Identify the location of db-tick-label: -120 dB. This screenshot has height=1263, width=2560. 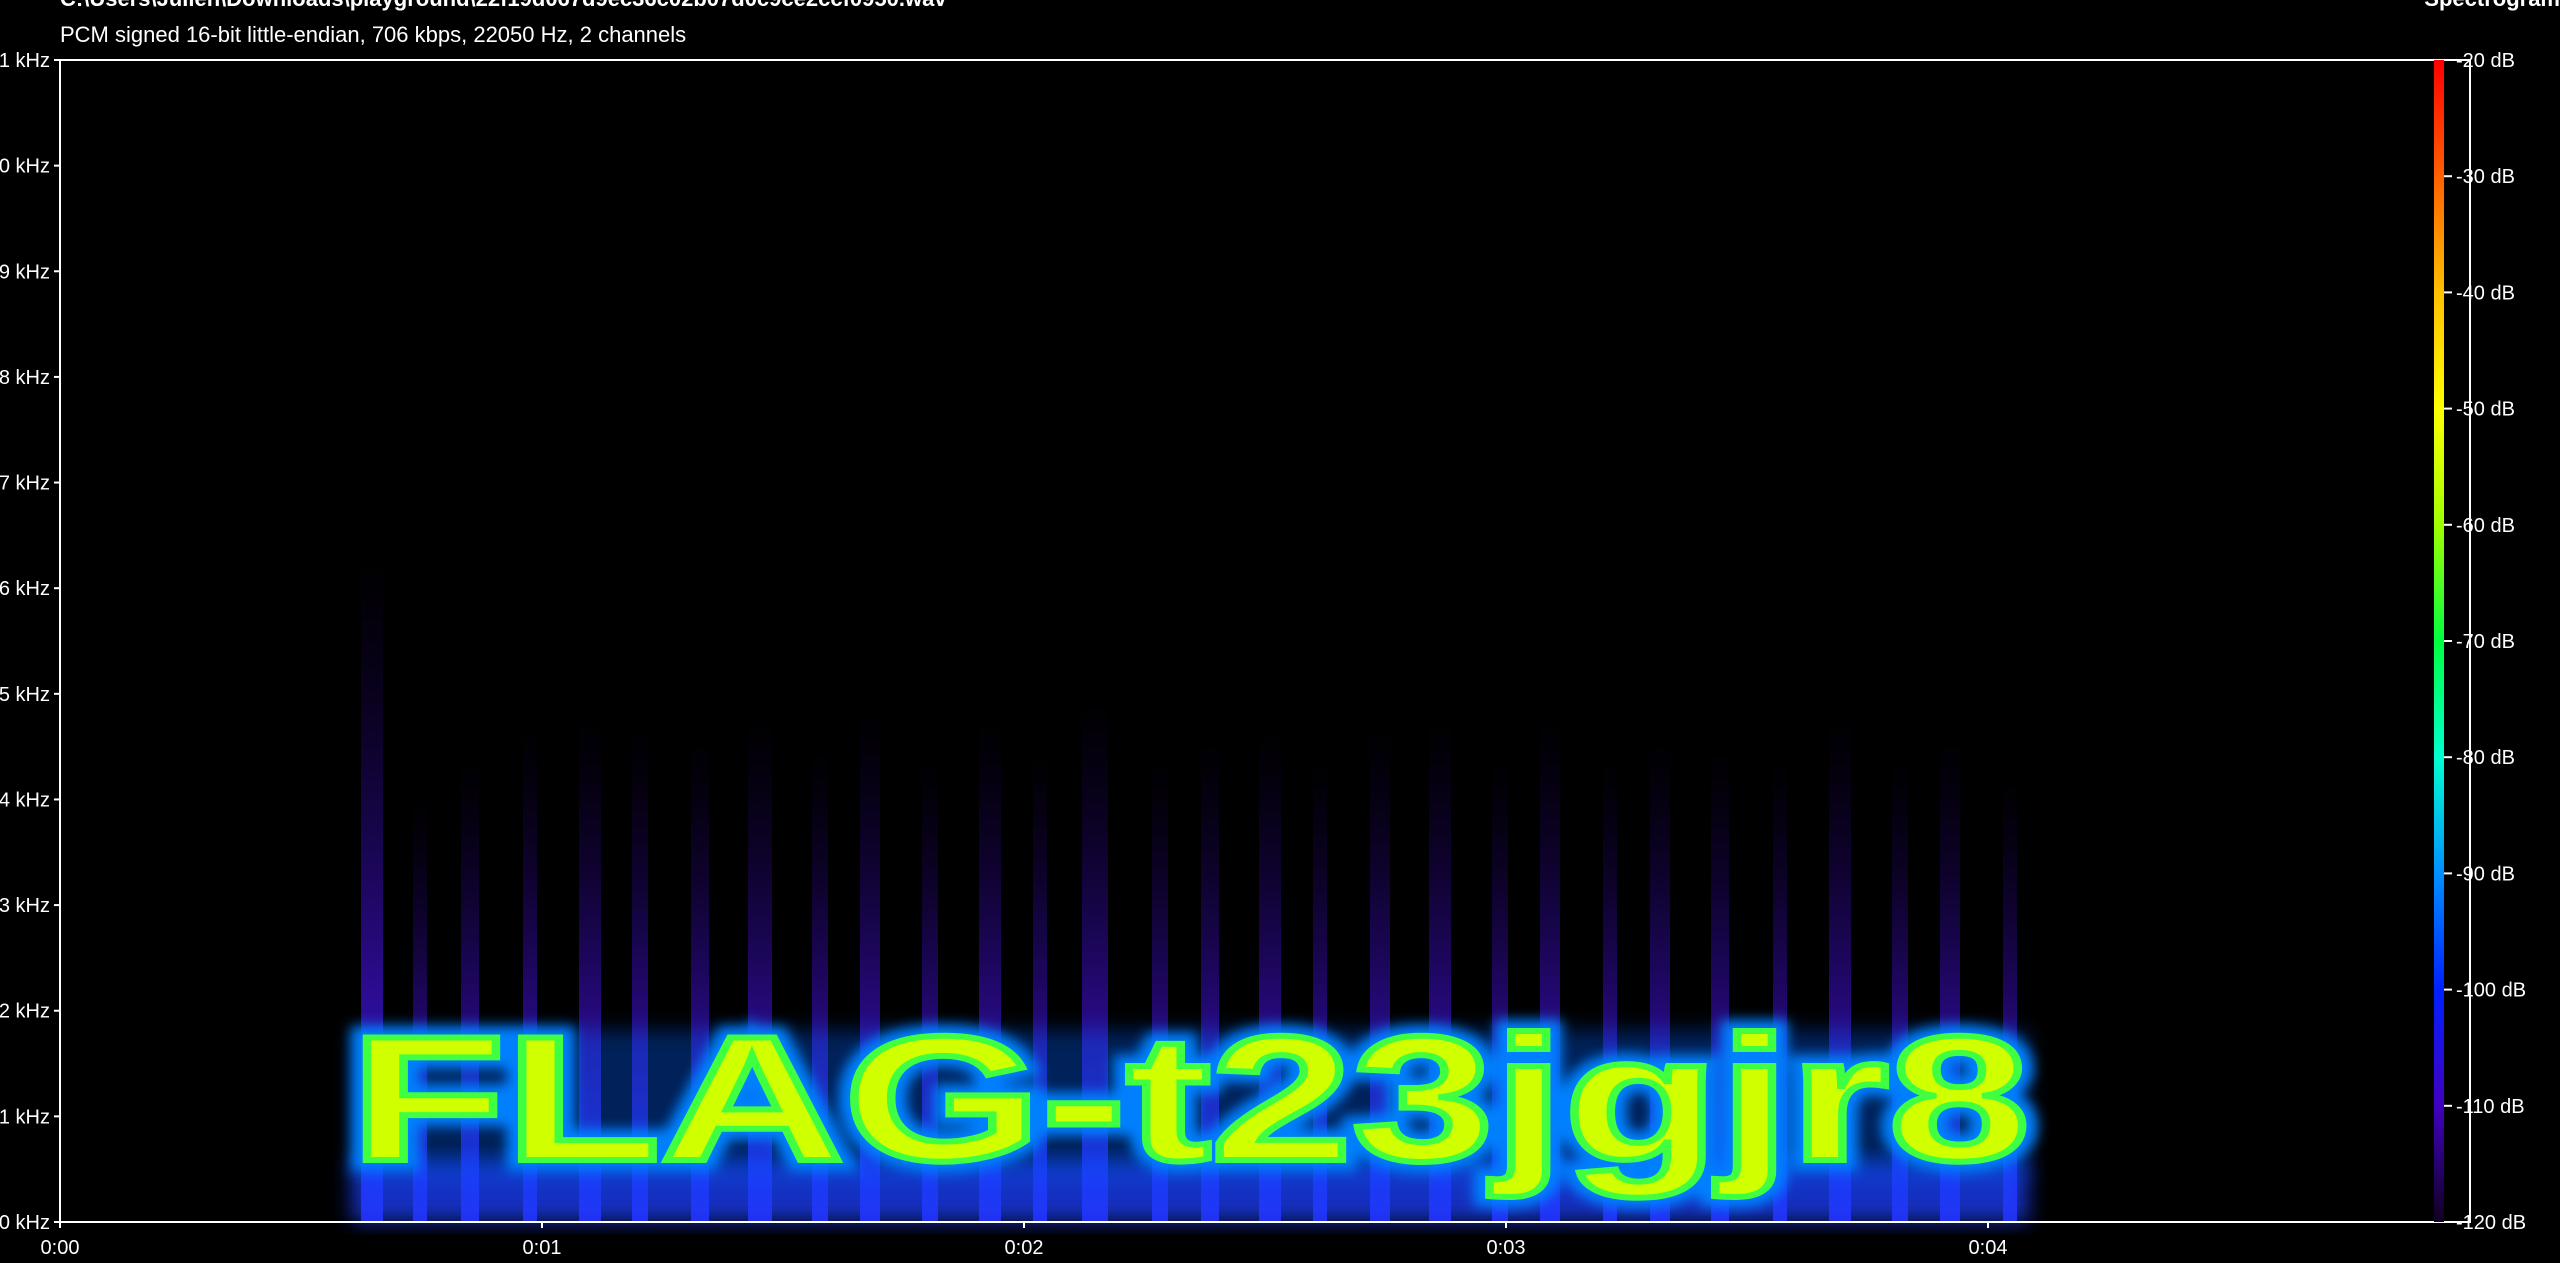
(2491, 1223).